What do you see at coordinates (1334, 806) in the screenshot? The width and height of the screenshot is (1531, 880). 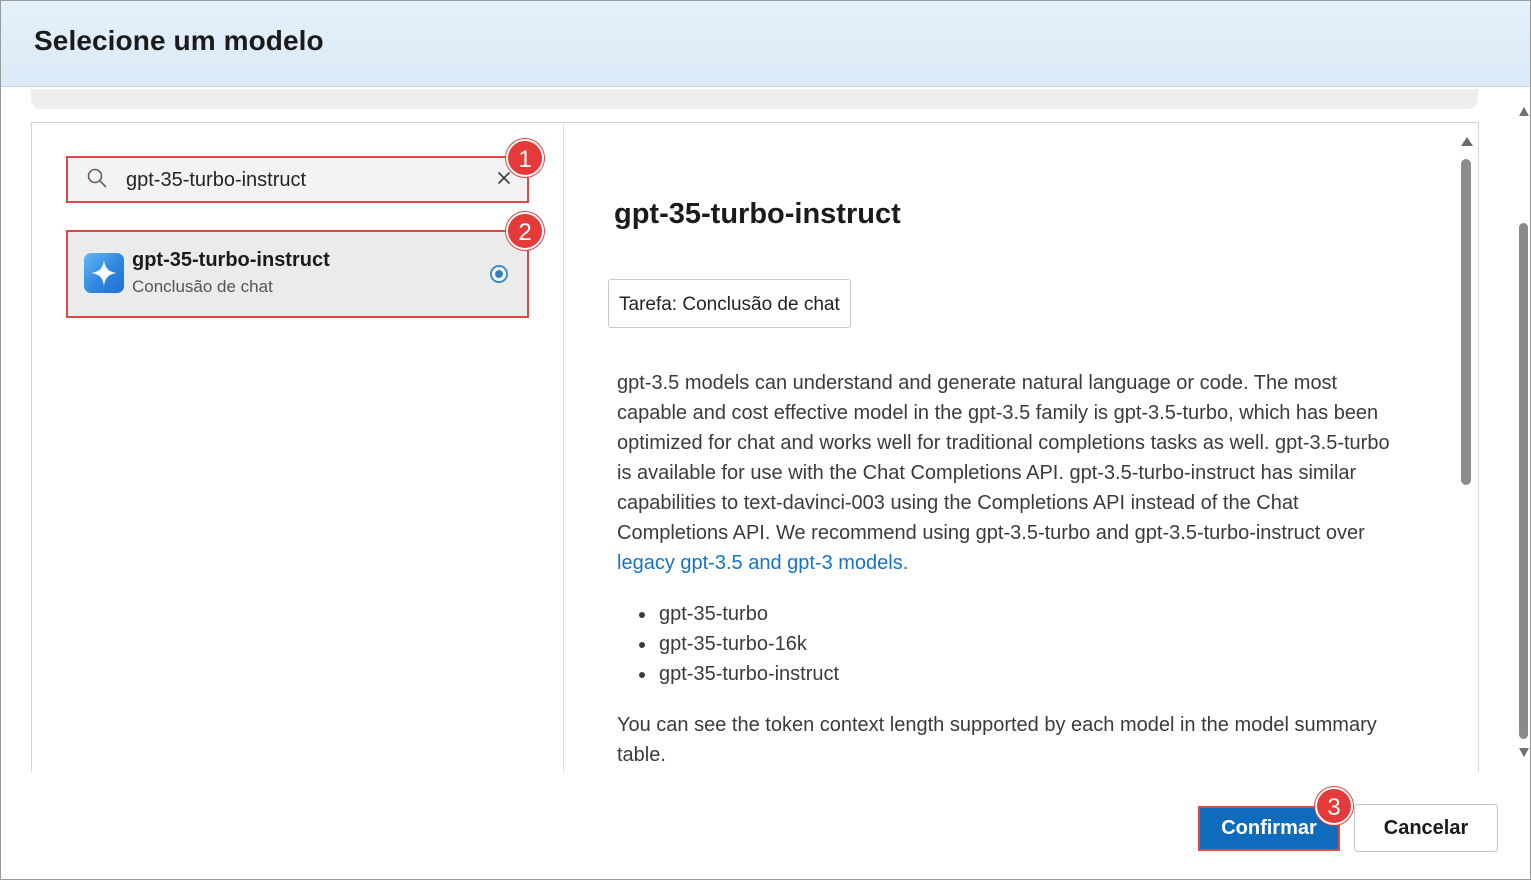 I see `step-badge-3: 3` at bounding box center [1334, 806].